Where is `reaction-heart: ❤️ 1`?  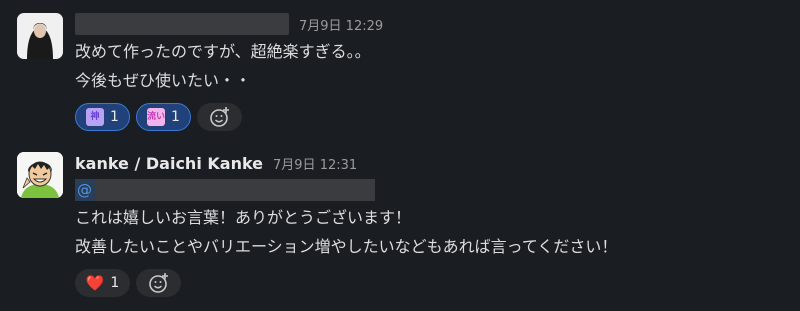
reaction-heart: ❤️ 1 is located at coordinates (102, 283).